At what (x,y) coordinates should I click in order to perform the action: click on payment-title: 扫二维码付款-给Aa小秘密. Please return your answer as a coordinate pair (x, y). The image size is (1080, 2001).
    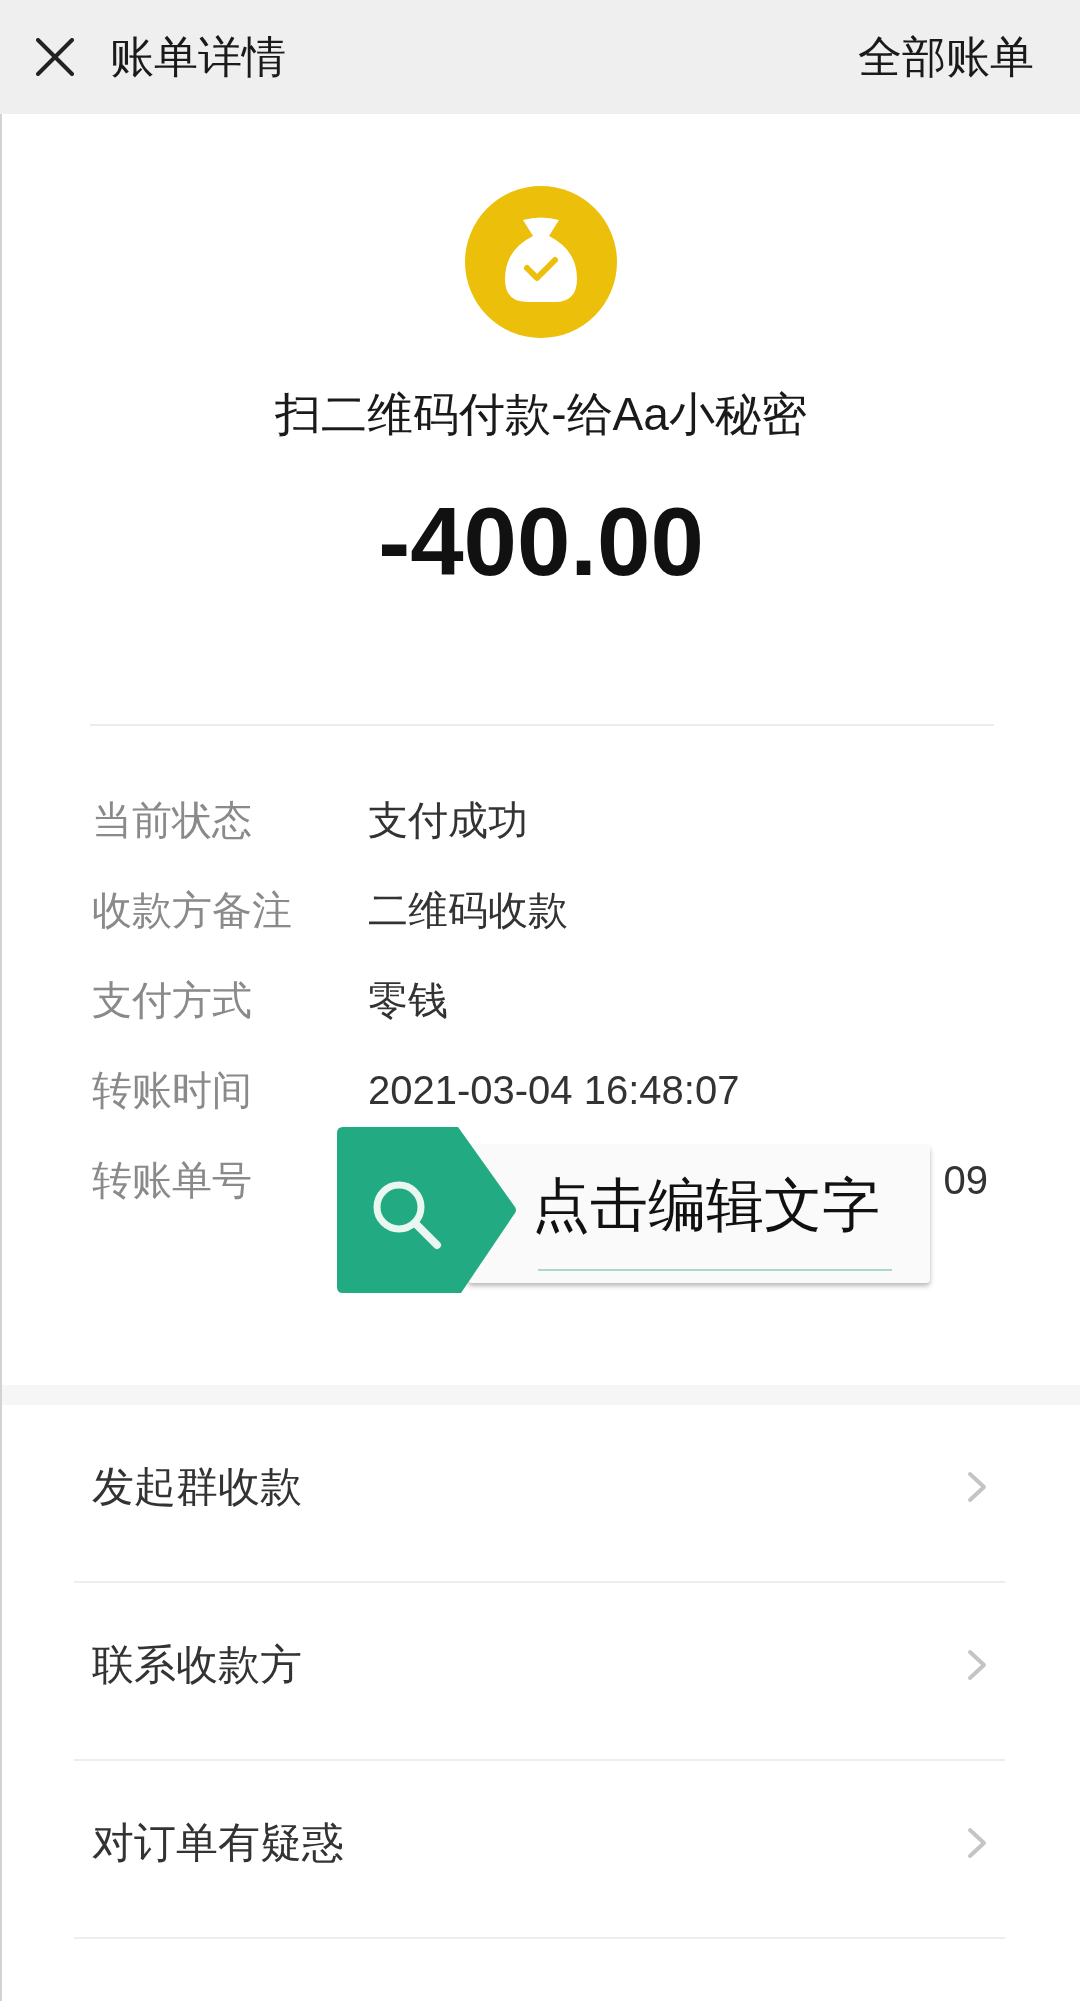
    Looking at the image, I should click on (541, 414).